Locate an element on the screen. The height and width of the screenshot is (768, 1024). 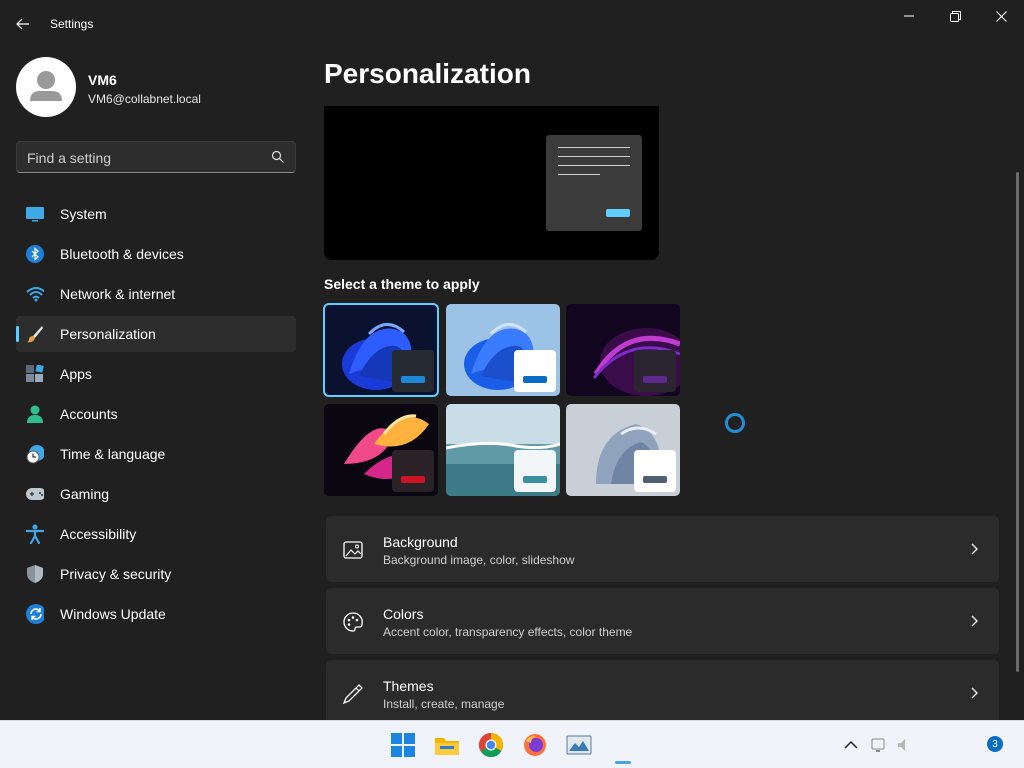
theme-captured-motion is located at coordinates (381, 450).